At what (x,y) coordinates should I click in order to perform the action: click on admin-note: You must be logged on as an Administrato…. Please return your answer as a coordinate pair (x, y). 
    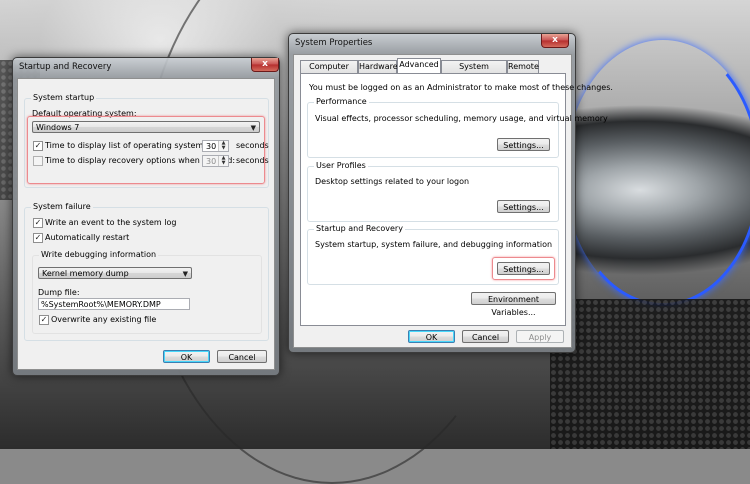
    Looking at the image, I should click on (461, 87).